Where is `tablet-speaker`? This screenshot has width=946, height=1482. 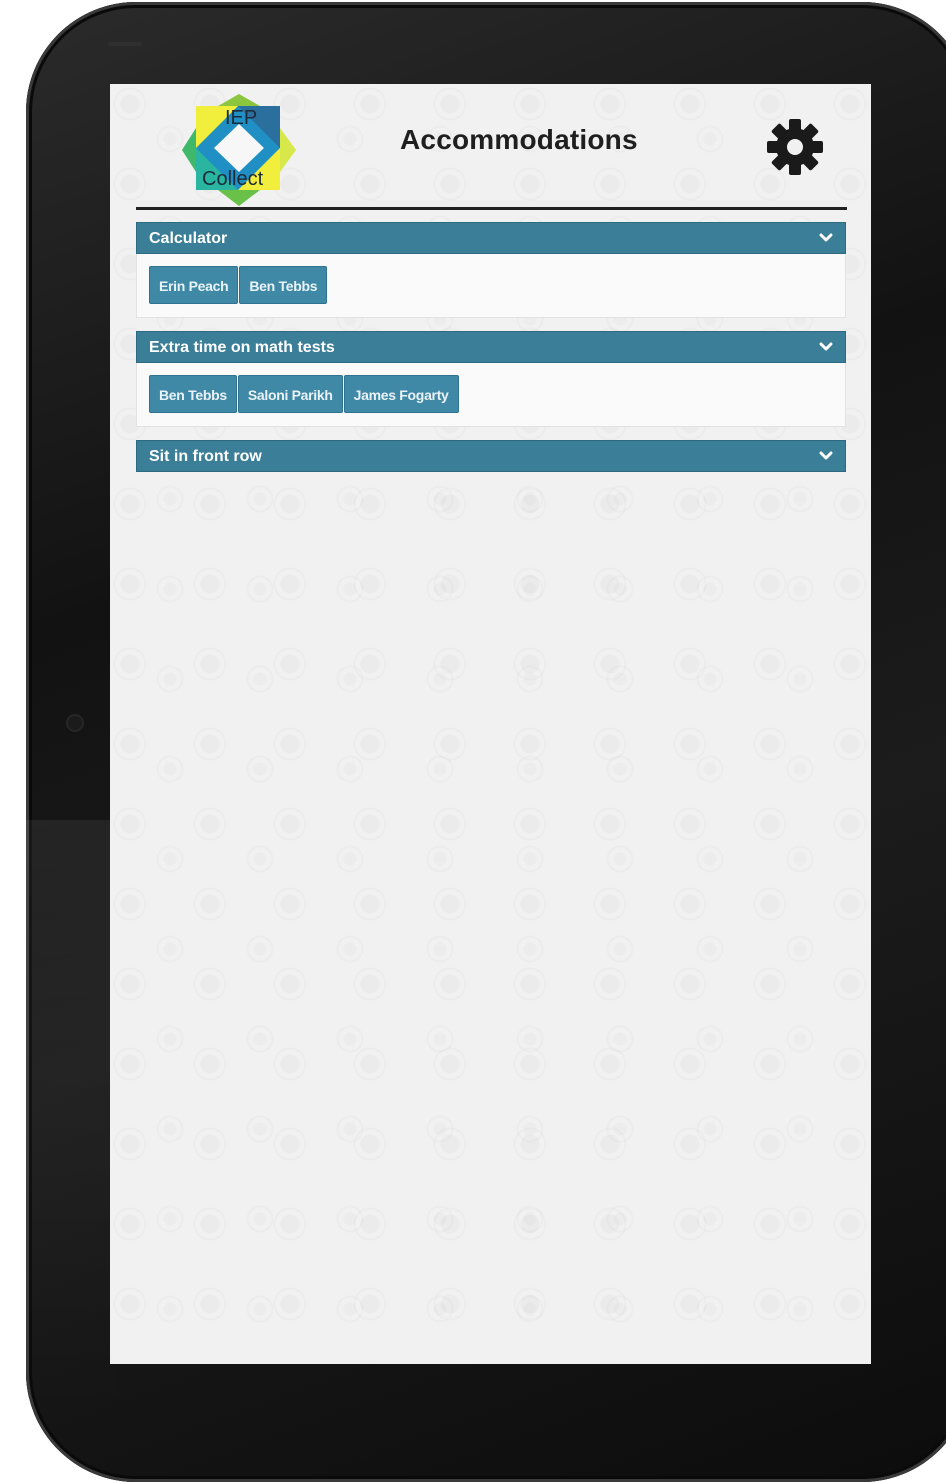
tablet-speaker is located at coordinates (125, 44).